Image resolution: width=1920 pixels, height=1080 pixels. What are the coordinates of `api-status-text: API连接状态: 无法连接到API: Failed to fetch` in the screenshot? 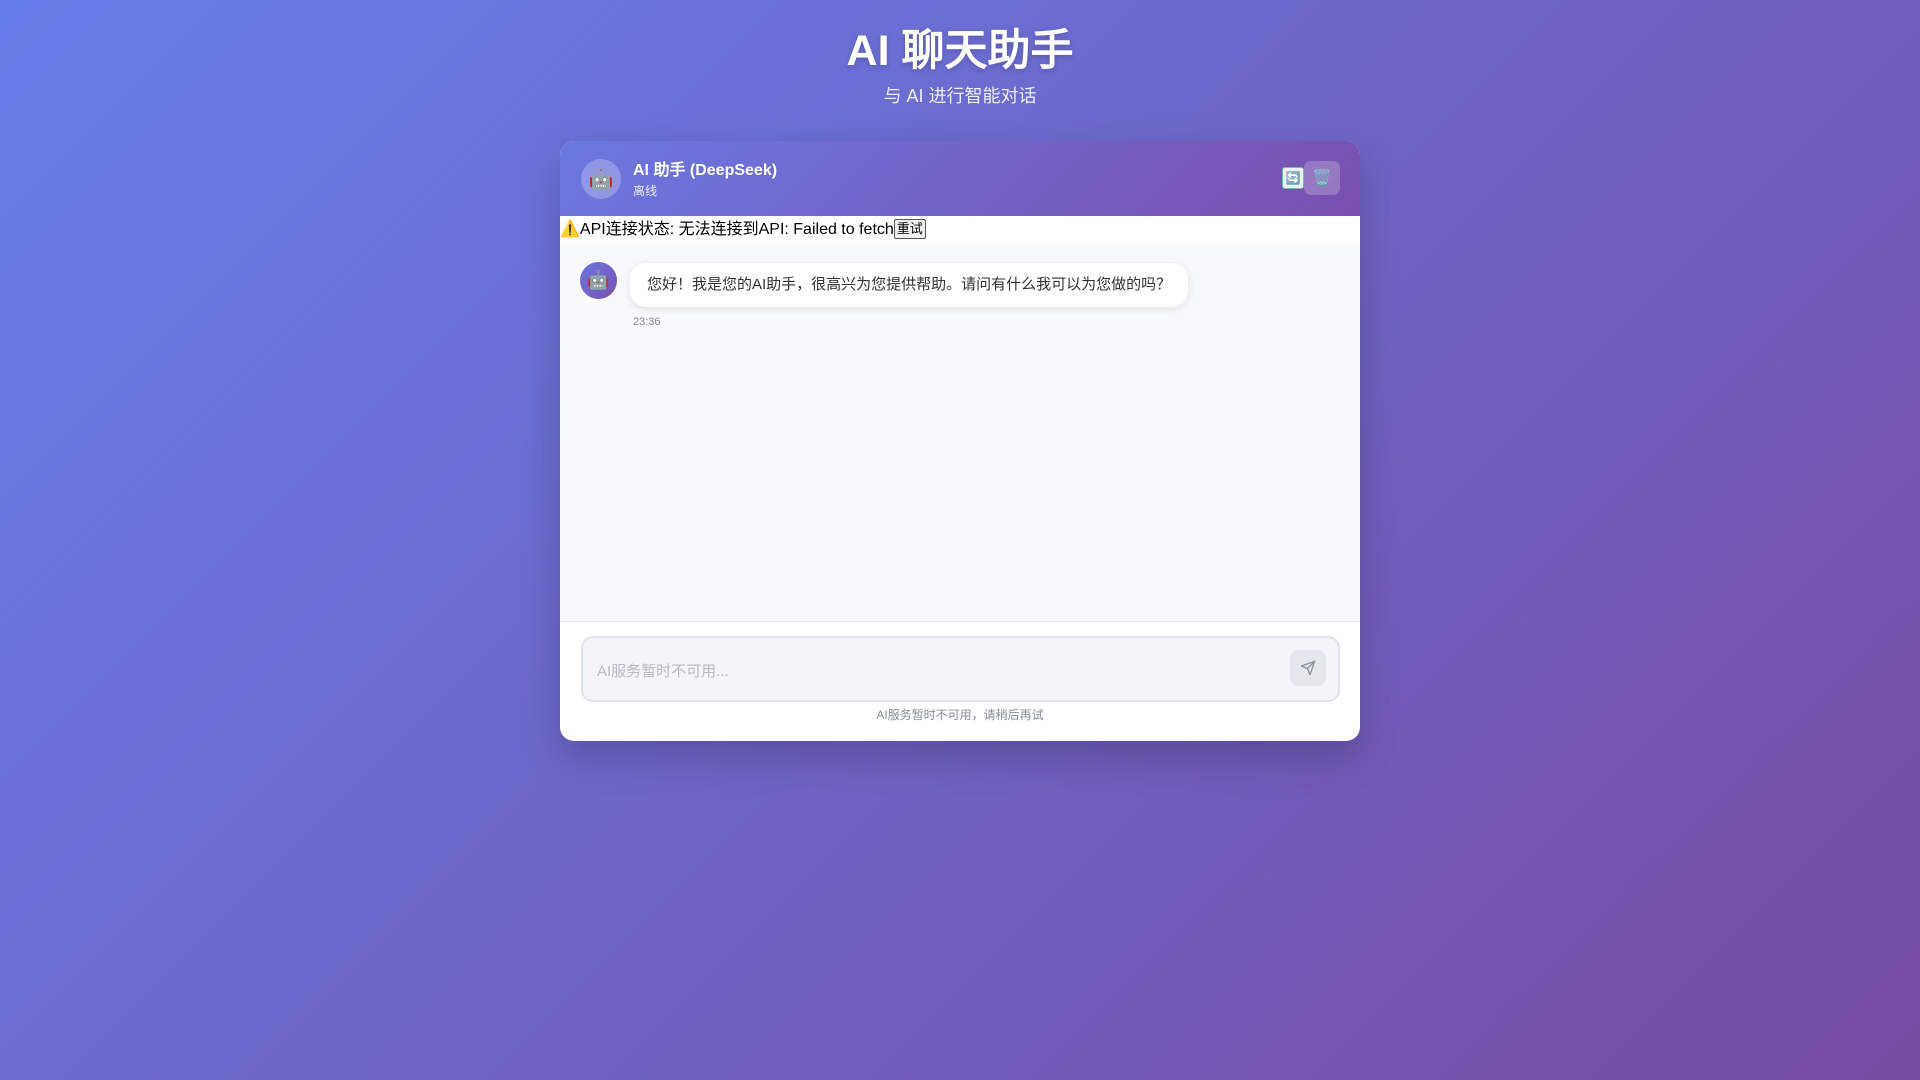 It's located at (736, 229).